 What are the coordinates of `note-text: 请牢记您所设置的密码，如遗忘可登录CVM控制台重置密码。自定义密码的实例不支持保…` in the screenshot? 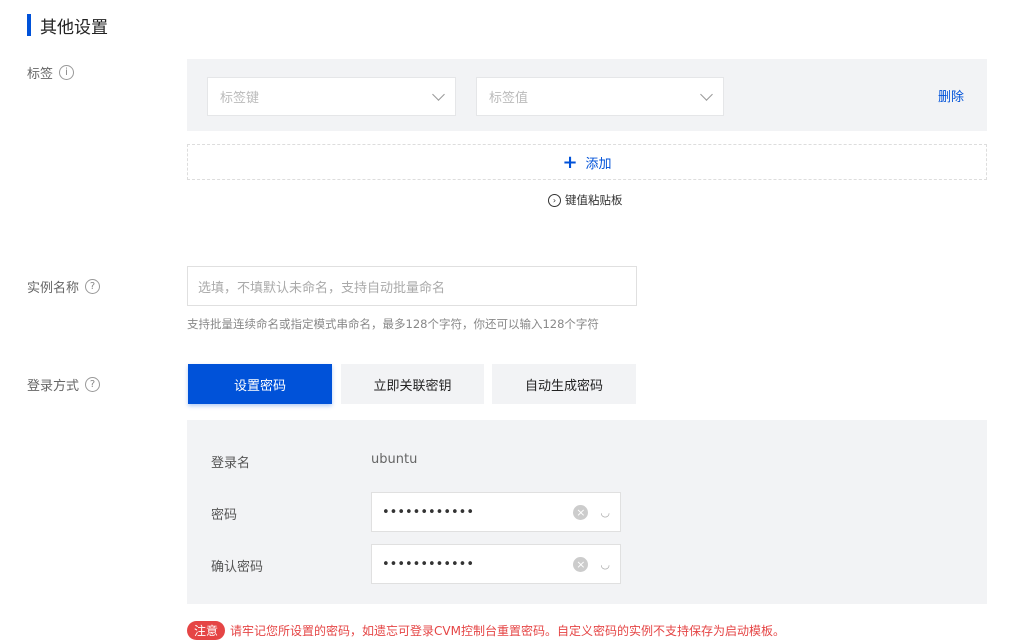 It's located at (507, 631).